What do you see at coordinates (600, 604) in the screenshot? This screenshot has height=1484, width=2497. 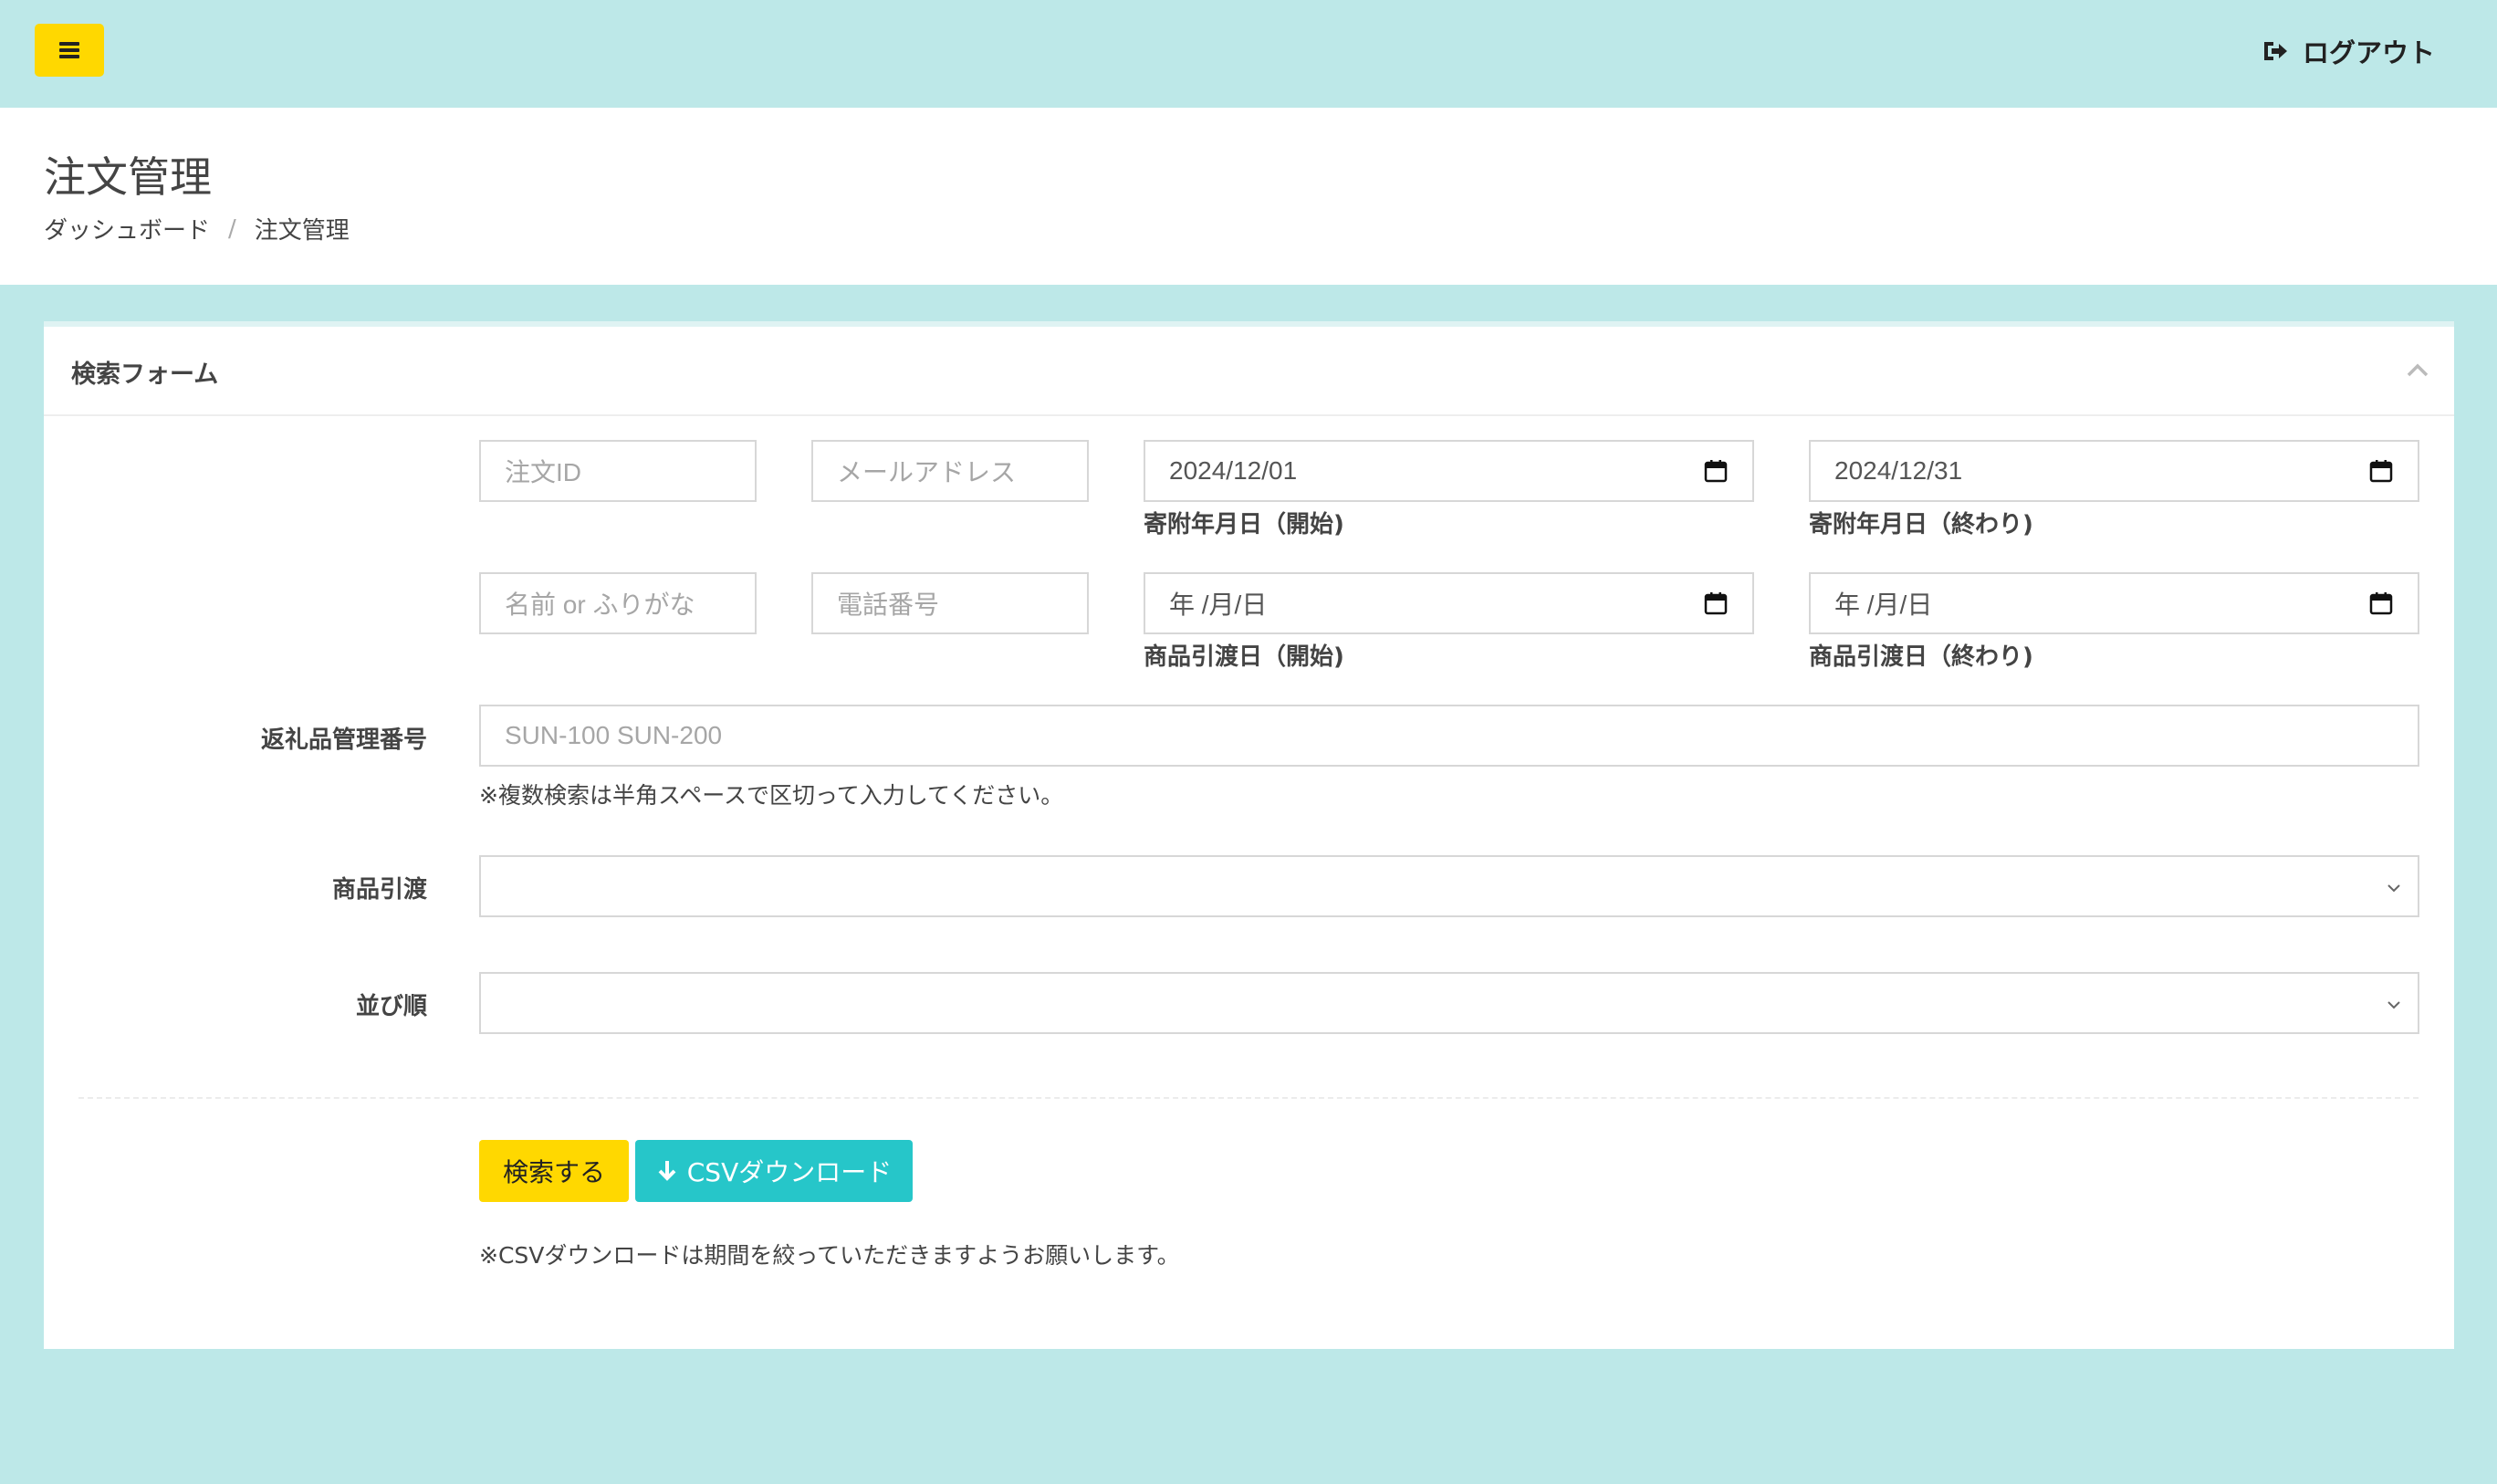 I see `name-placeholder: 名前 or ふりがな` at bounding box center [600, 604].